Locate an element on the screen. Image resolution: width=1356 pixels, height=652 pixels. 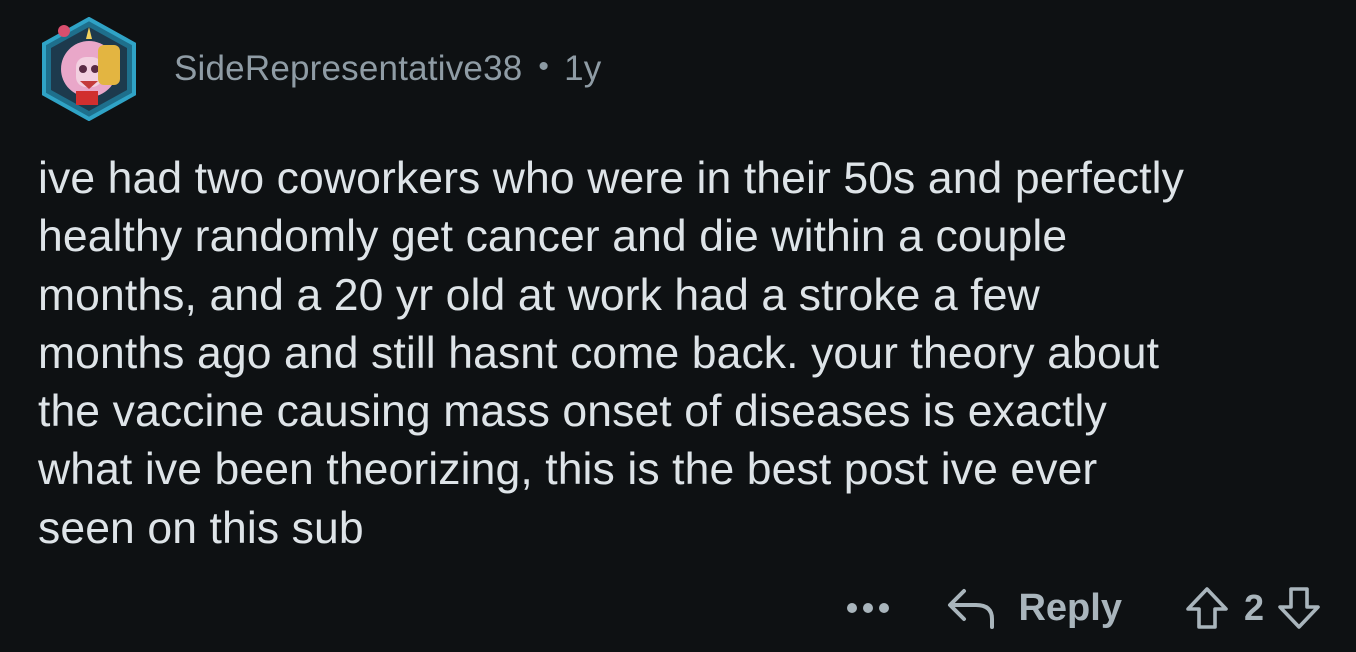
upvote-button is located at coordinates (1207, 608).